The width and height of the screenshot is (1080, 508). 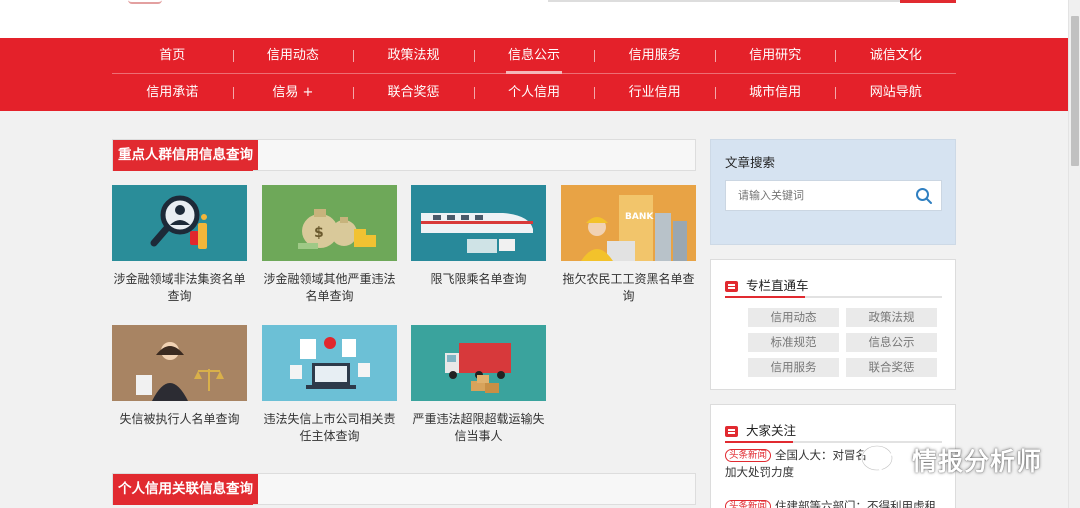 I want to click on card-label: 严重违法超限超载运输失信当事人, so click(x=478, y=427).